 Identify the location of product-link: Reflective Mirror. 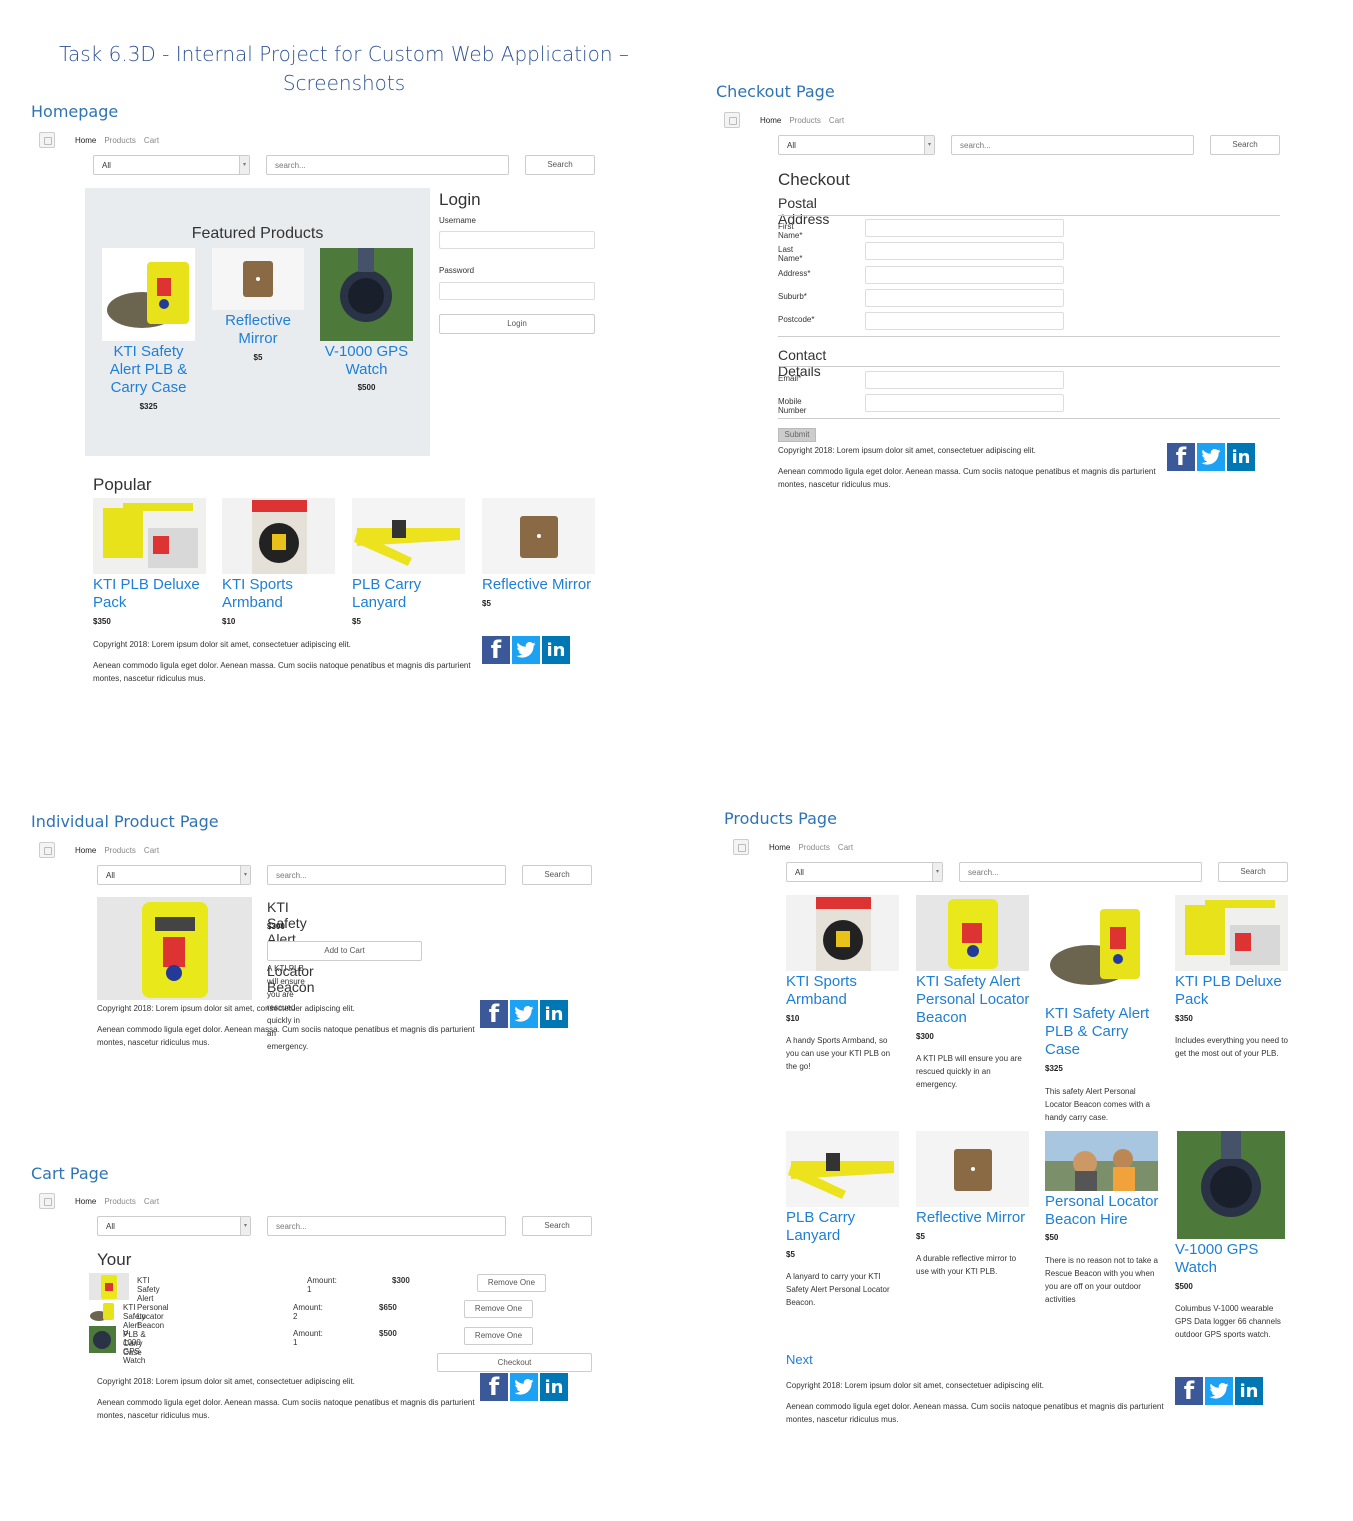
(978, 1218).